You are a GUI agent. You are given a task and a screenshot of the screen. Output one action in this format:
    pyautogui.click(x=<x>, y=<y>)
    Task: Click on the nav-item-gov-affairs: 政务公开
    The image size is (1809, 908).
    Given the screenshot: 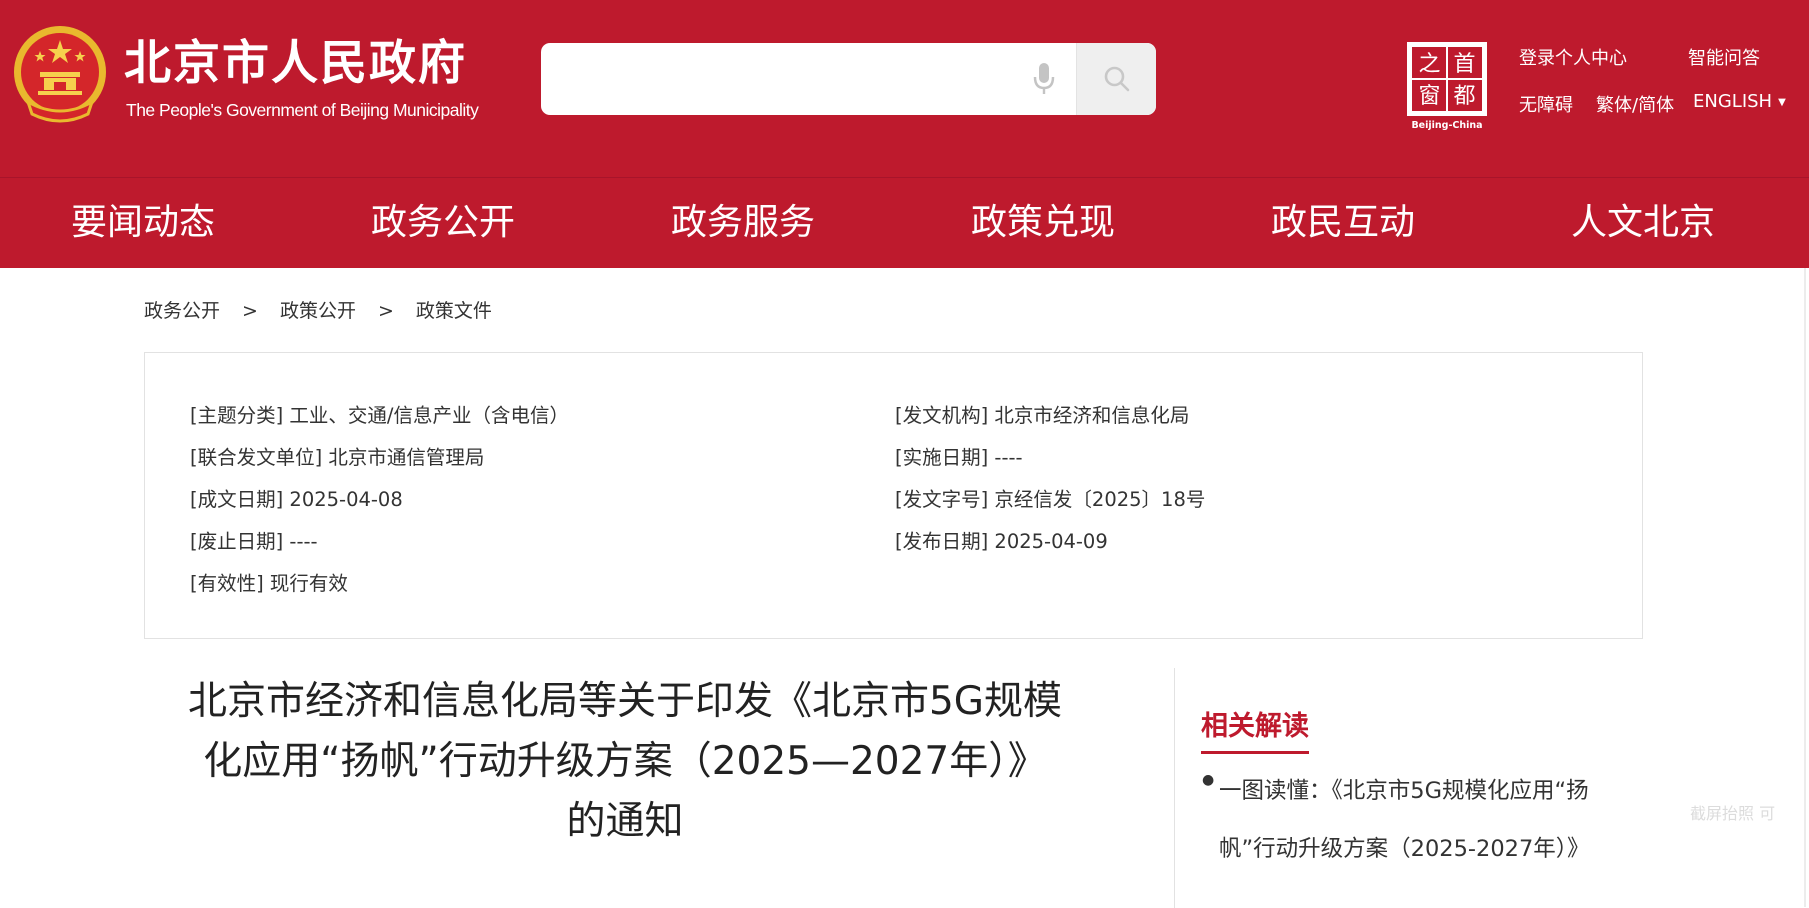 What is the action you would take?
    pyautogui.click(x=443, y=223)
    